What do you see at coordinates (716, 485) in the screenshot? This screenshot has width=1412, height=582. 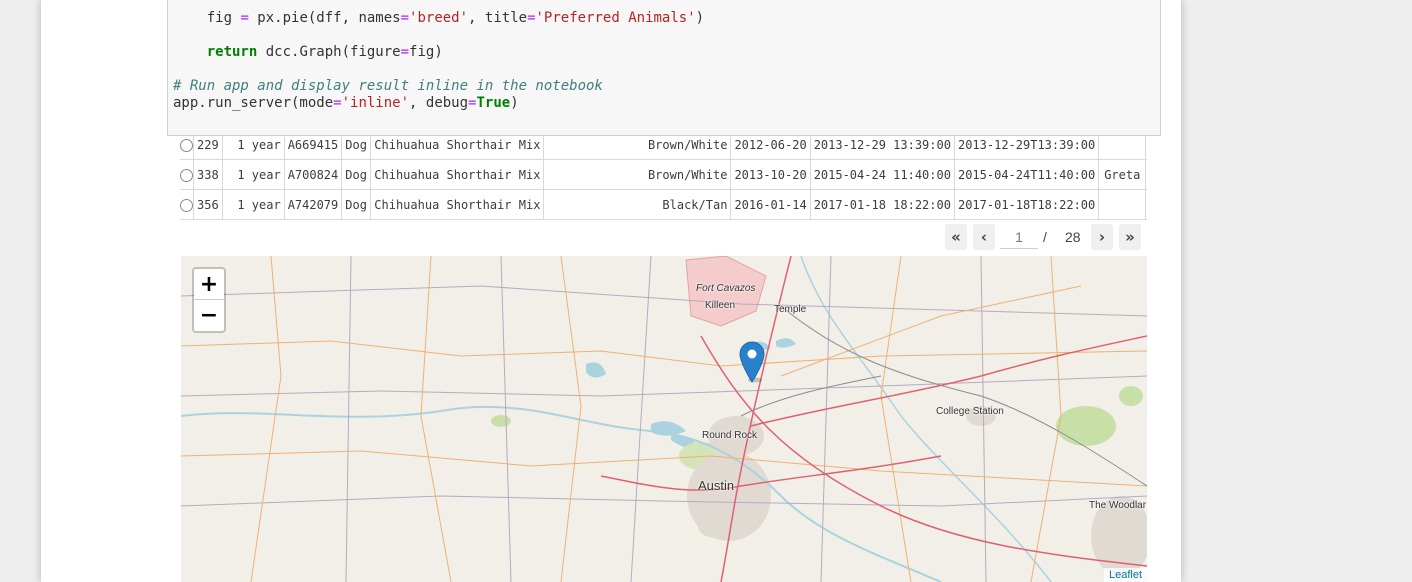 I see `map-label-austin: Austin` at bounding box center [716, 485].